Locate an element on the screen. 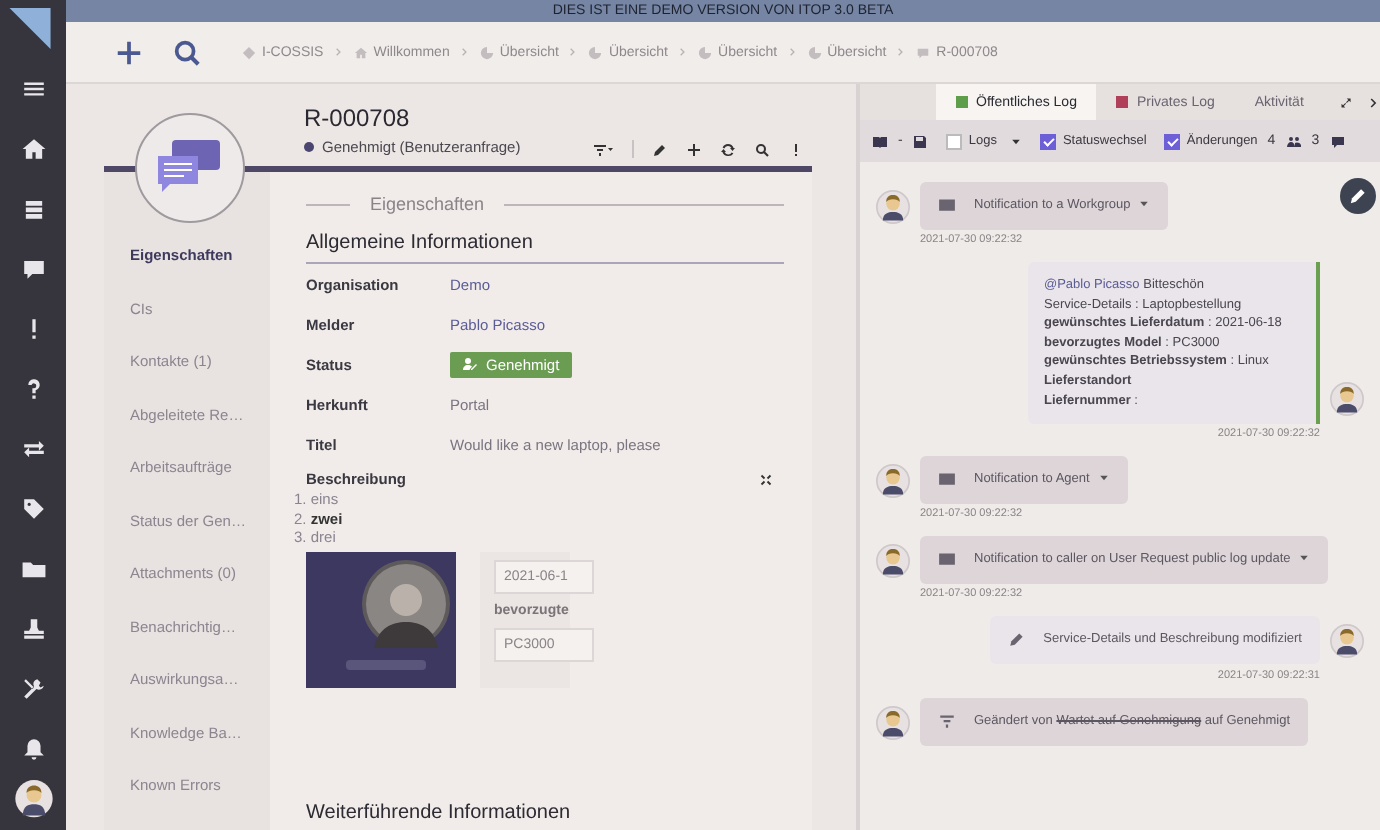 The width and height of the screenshot is (1380, 830). save-icon is located at coordinates (920, 141).